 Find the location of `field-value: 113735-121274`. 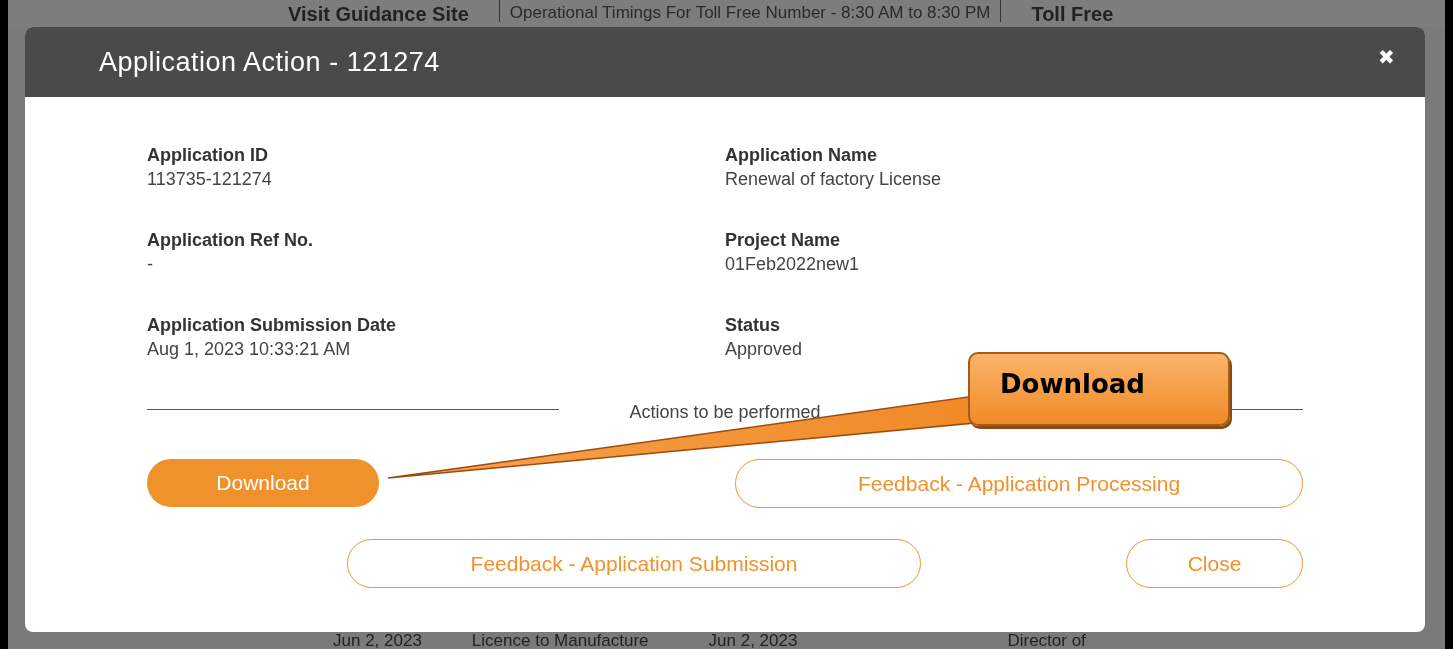

field-value: 113735-121274 is located at coordinates (210, 179).